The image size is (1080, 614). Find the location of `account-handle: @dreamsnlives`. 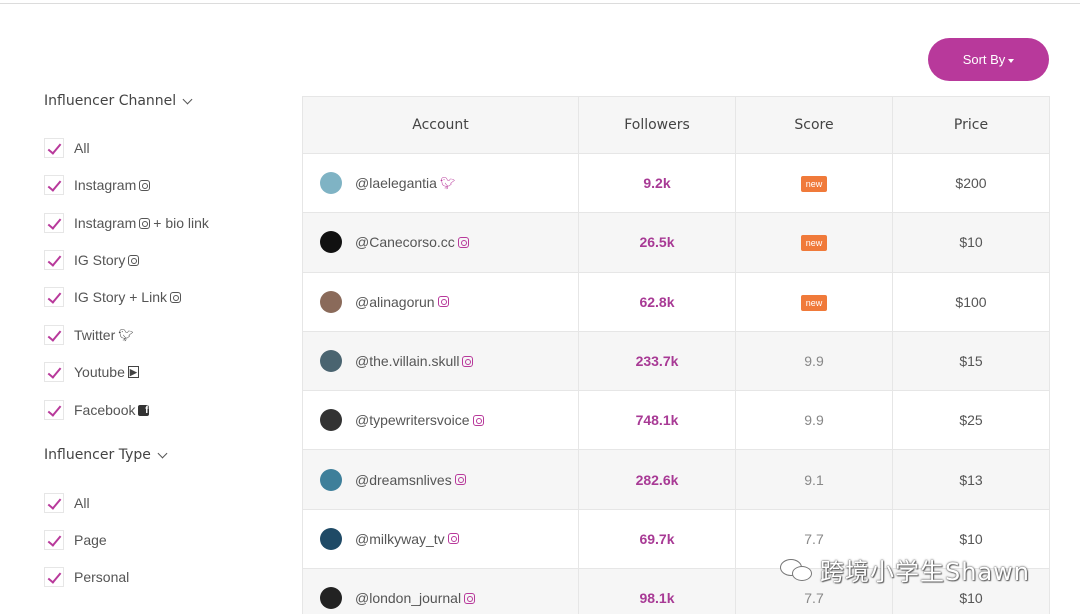

account-handle: @dreamsnlives is located at coordinates (403, 480).